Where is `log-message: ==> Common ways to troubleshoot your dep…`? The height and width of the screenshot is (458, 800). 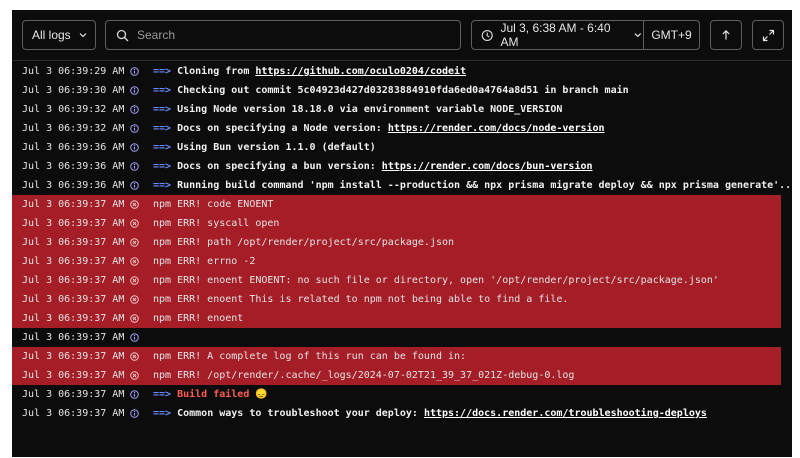 log-message: ==> Common ways to troubleshoot your dep… is located at coordinates (430, 413).